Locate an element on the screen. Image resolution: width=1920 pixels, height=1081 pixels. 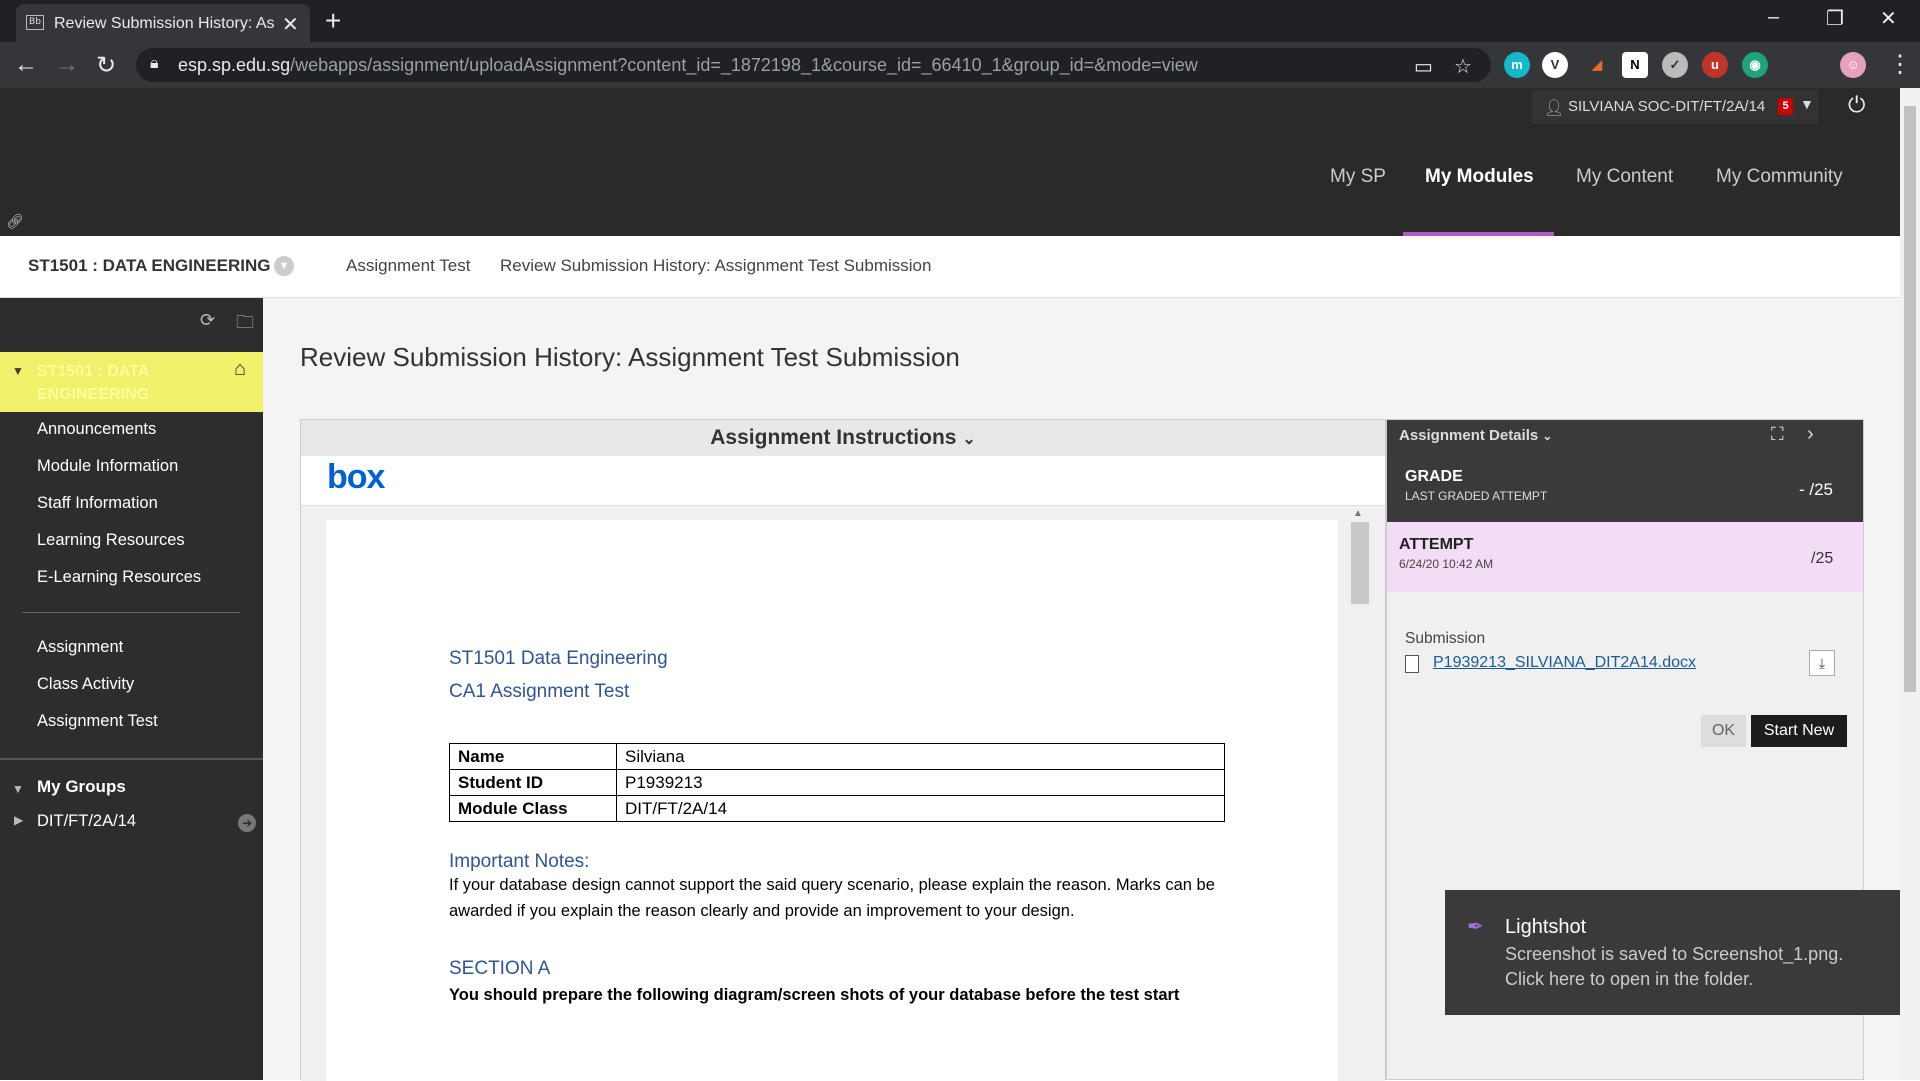
menu-kebab-icon: ⋮ is located at coordinates (1900, 64).